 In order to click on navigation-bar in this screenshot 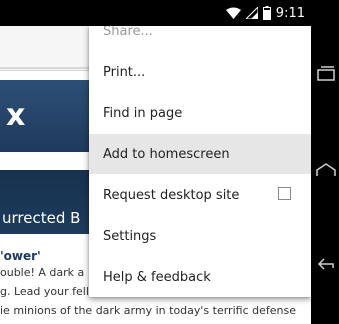, I will do `click(325, 162)`.